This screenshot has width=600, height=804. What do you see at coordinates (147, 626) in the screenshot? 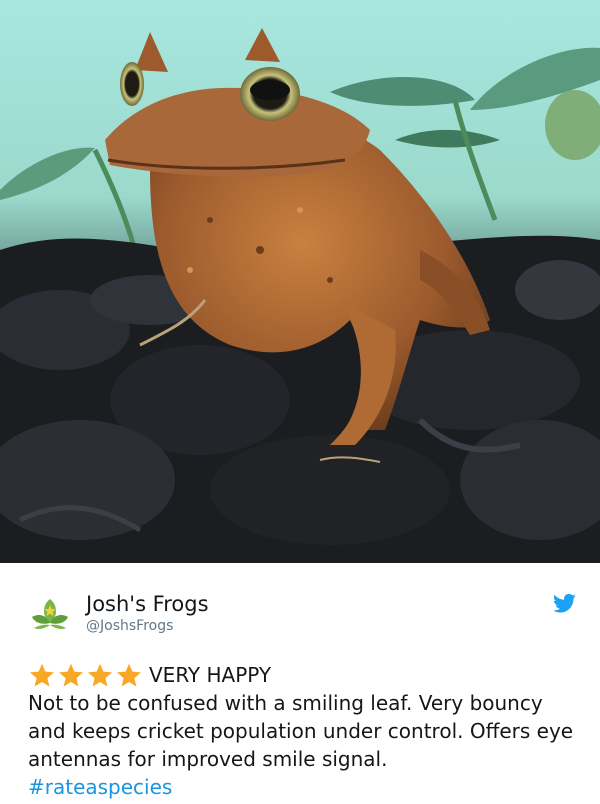
I see `handle: @JoshsFrogs` at bounding box center [147, 626].